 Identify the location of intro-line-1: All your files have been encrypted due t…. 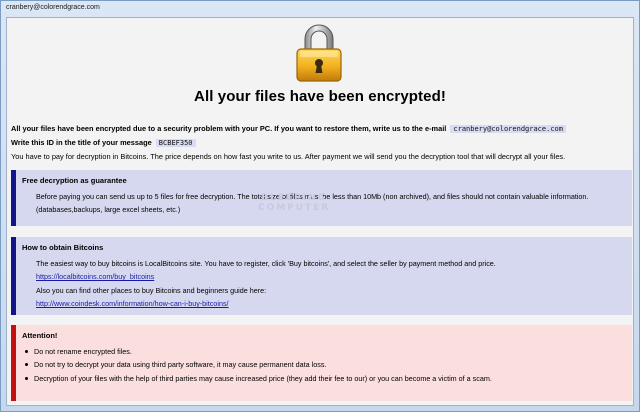
(229, 128).